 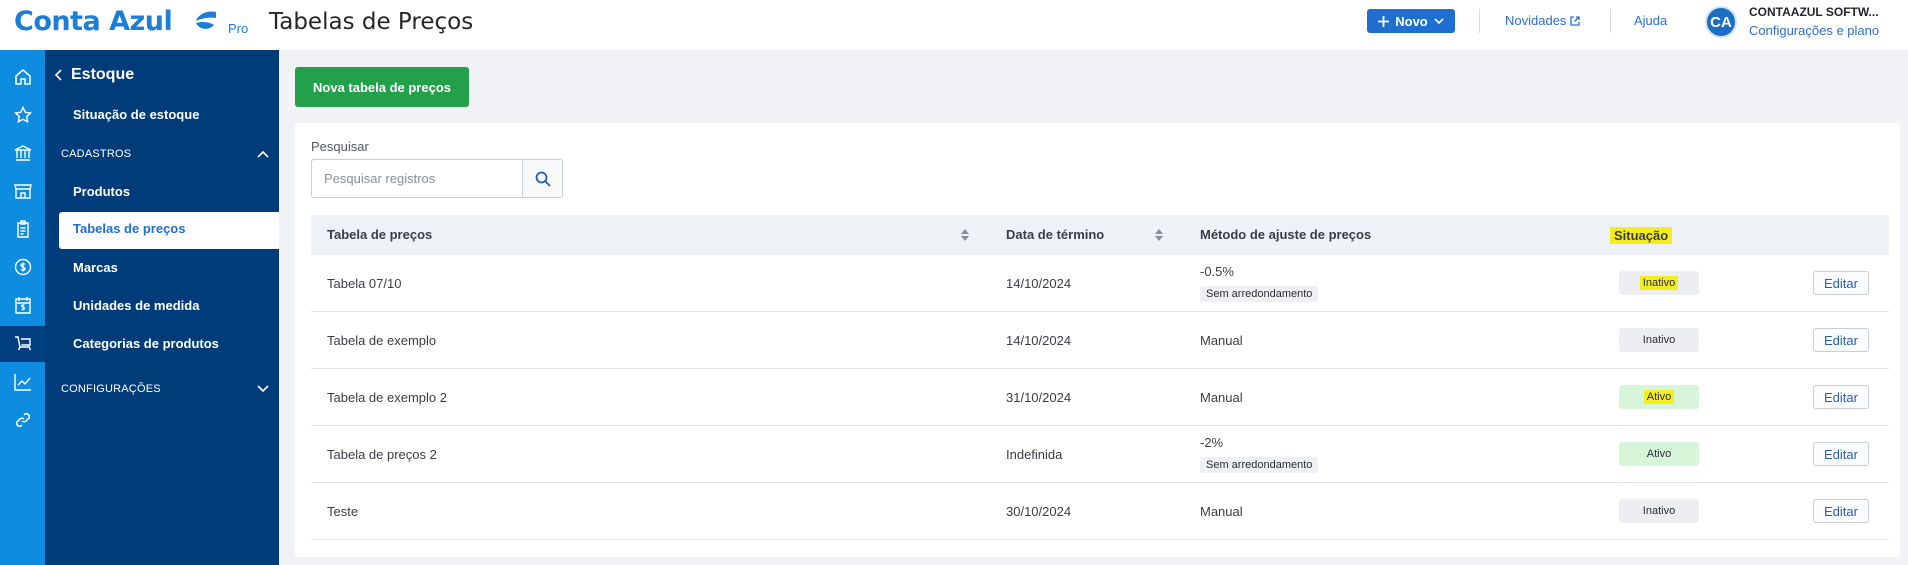 What do you see at coordinates (22, 229) in the screenshot?
I see `clipboard-icon` at bounding box center [22, 229].